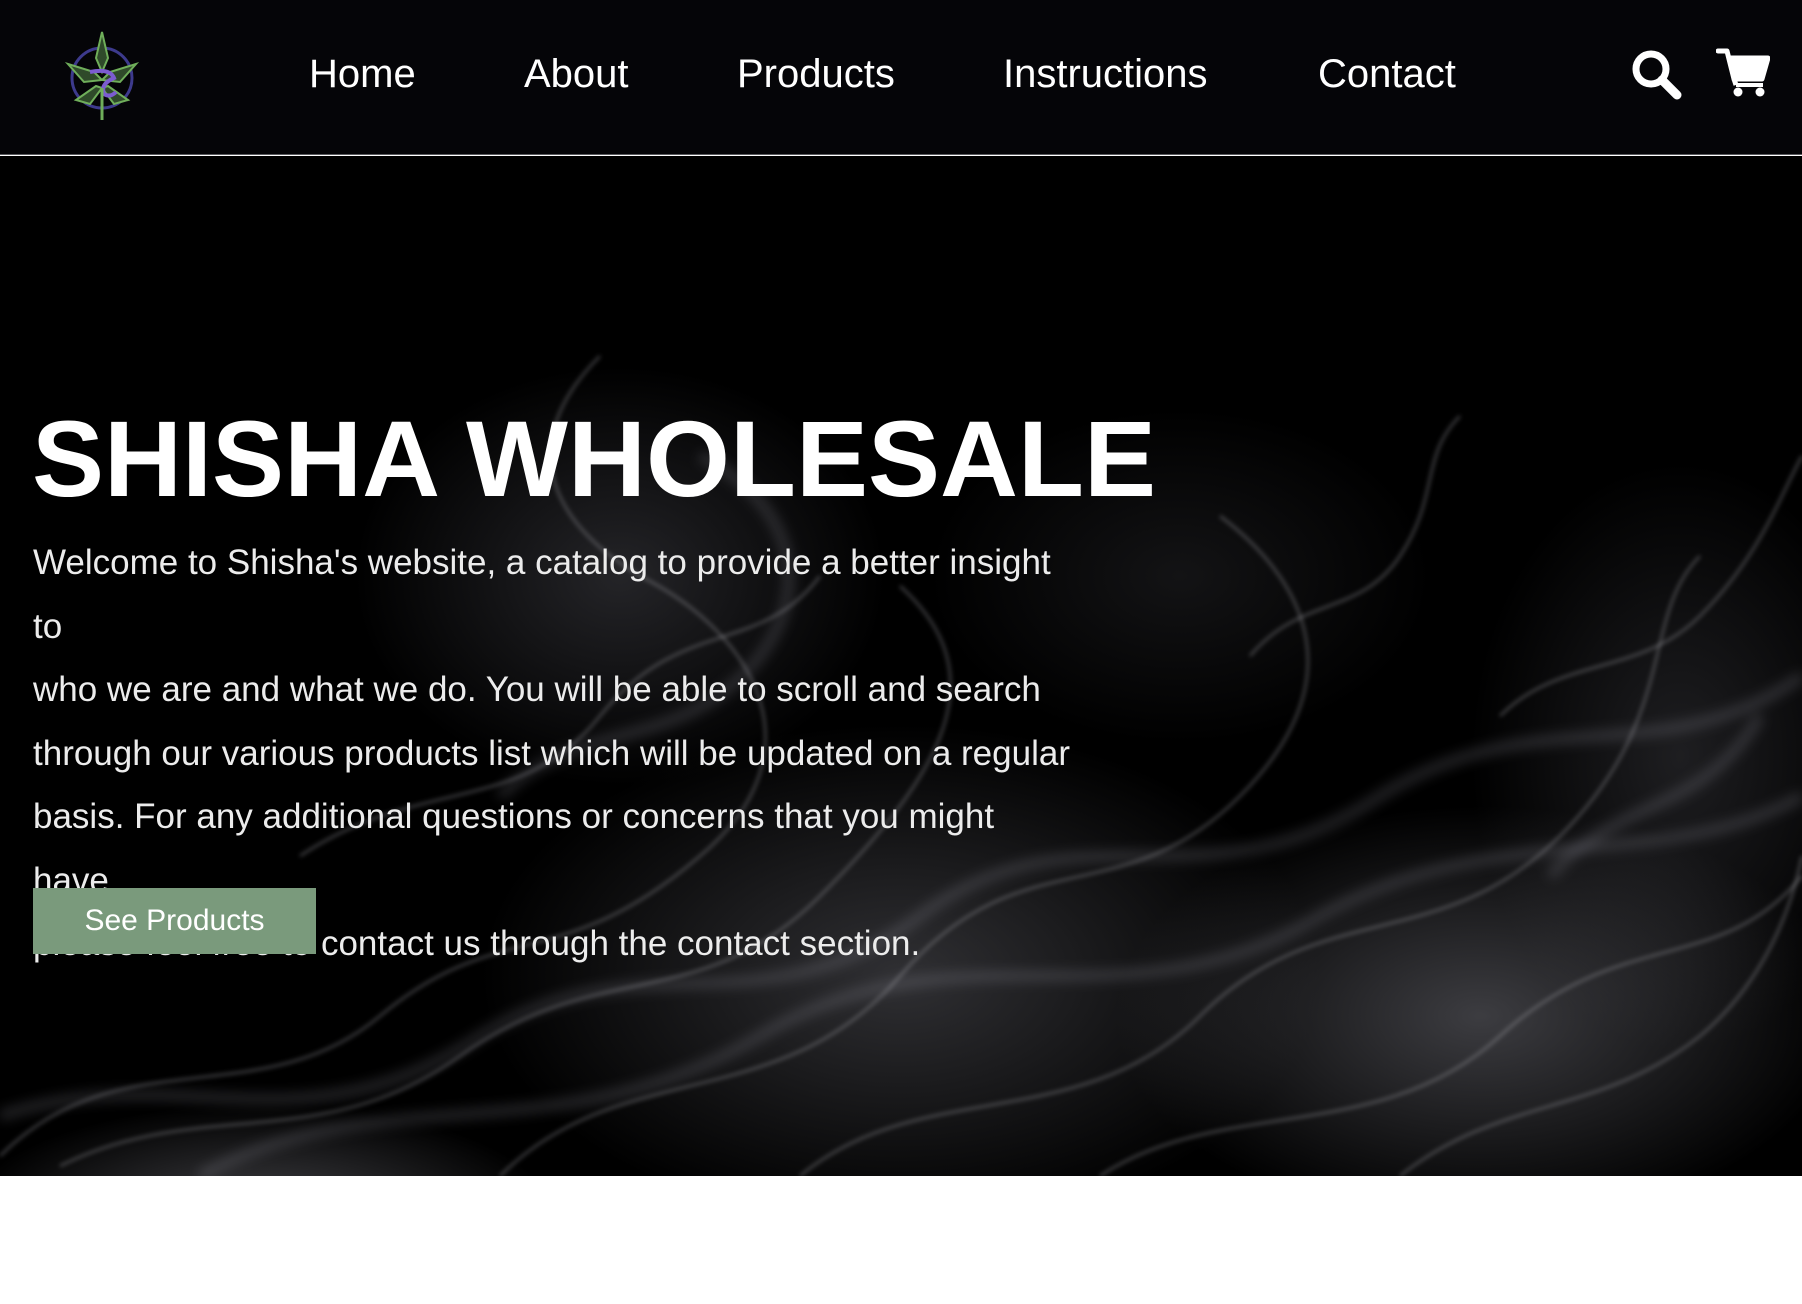  I want to click on see-products-button: See Products, so click(174, 921).